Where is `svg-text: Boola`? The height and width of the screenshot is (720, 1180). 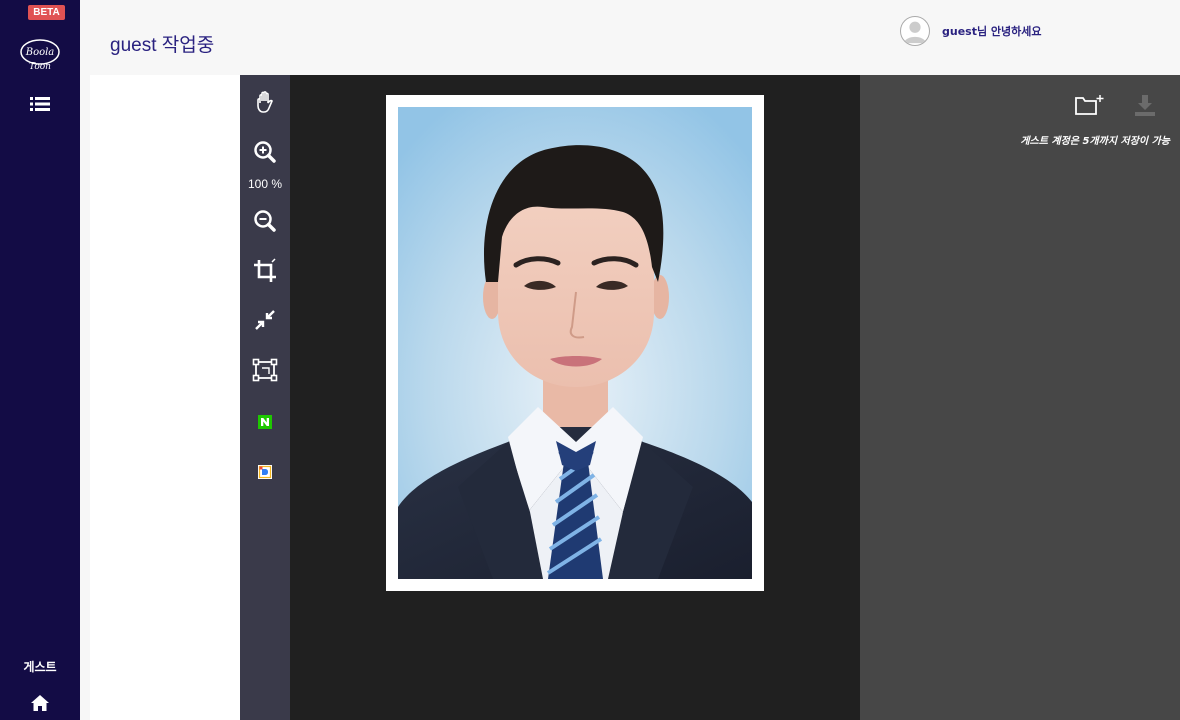 svg-text: Boola is located at coordinates (40, 52).